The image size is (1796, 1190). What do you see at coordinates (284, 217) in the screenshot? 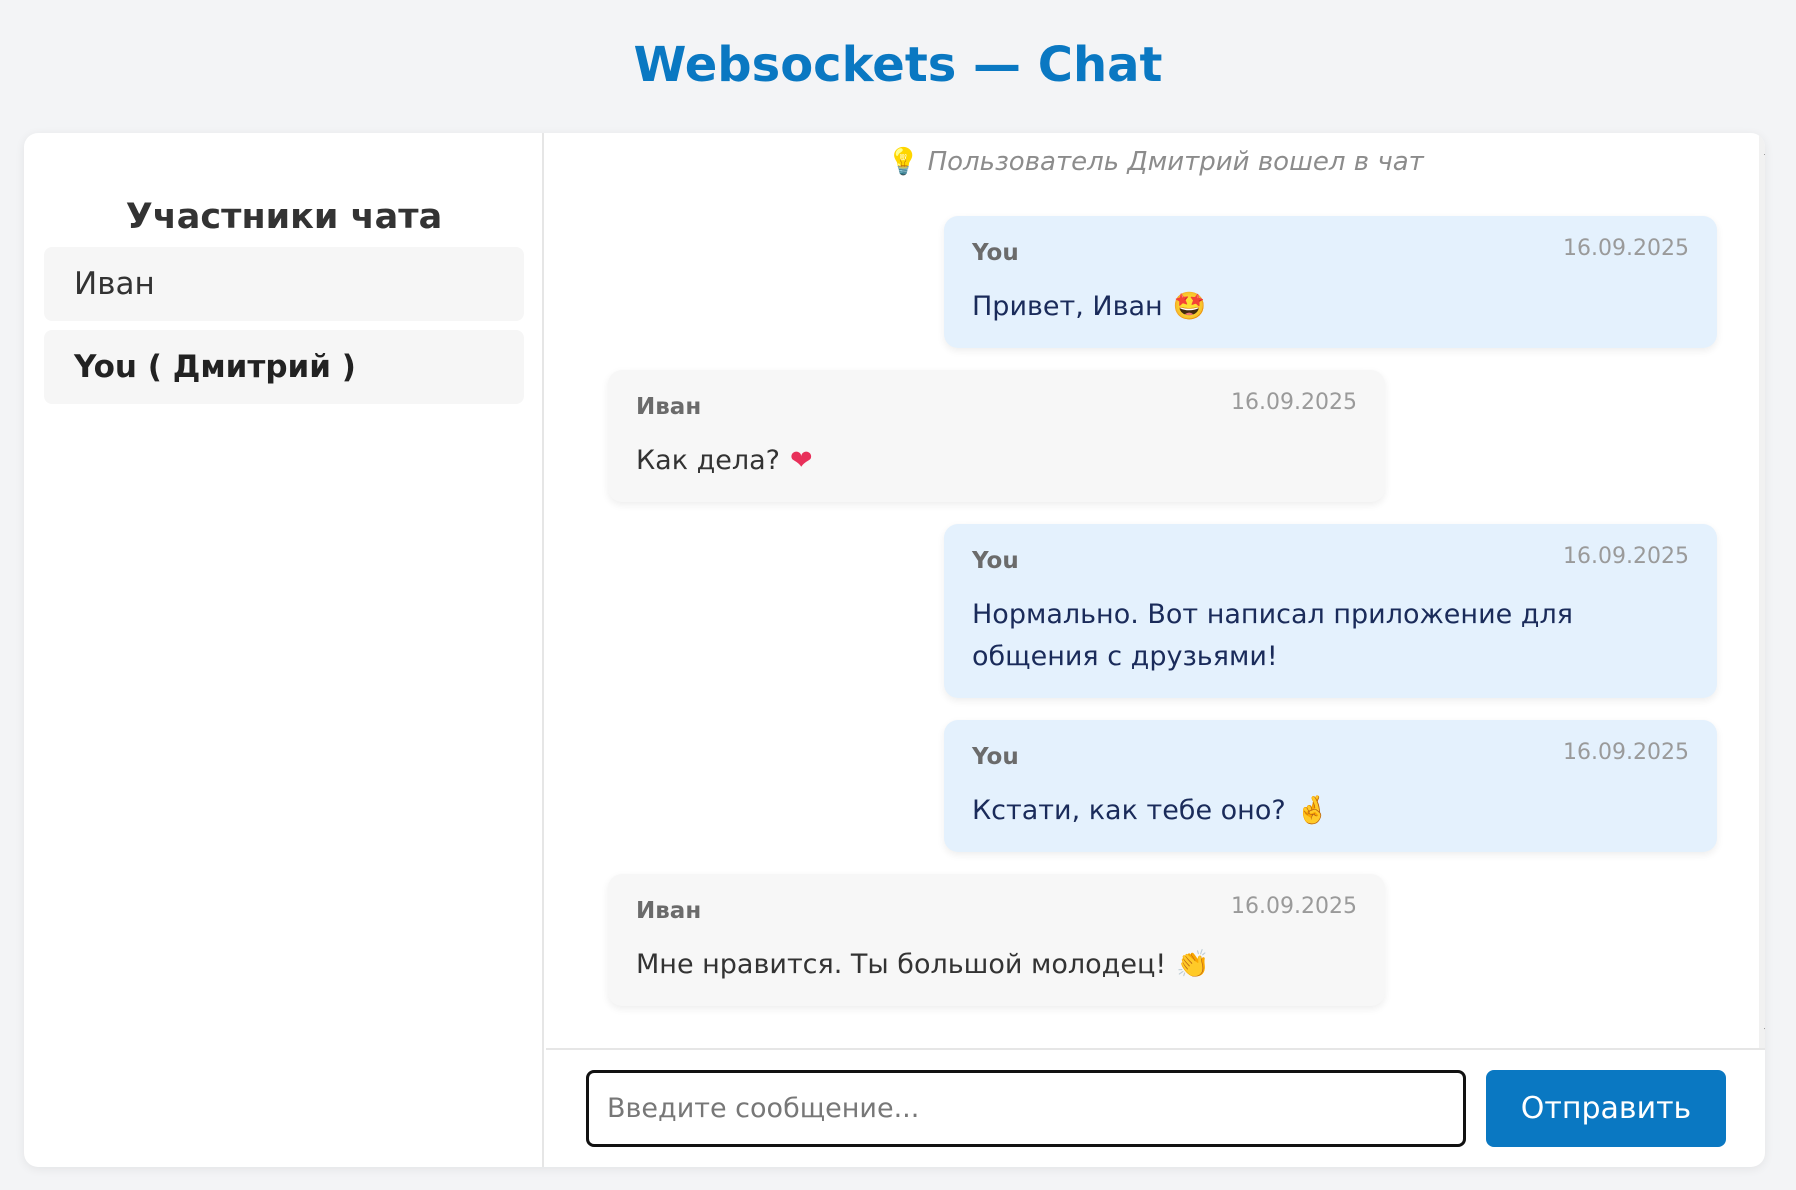
I see `sidebar-title: Участники чата` at bounding box center [284, 217].